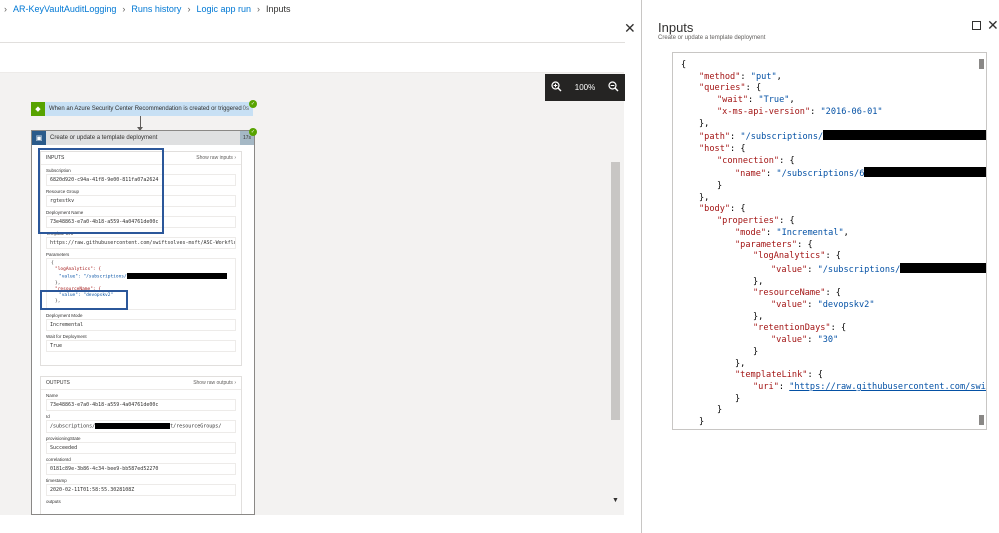 The image size is (999, 533). I want to click on resource-manager-icon: ▣, so click(39, 138).